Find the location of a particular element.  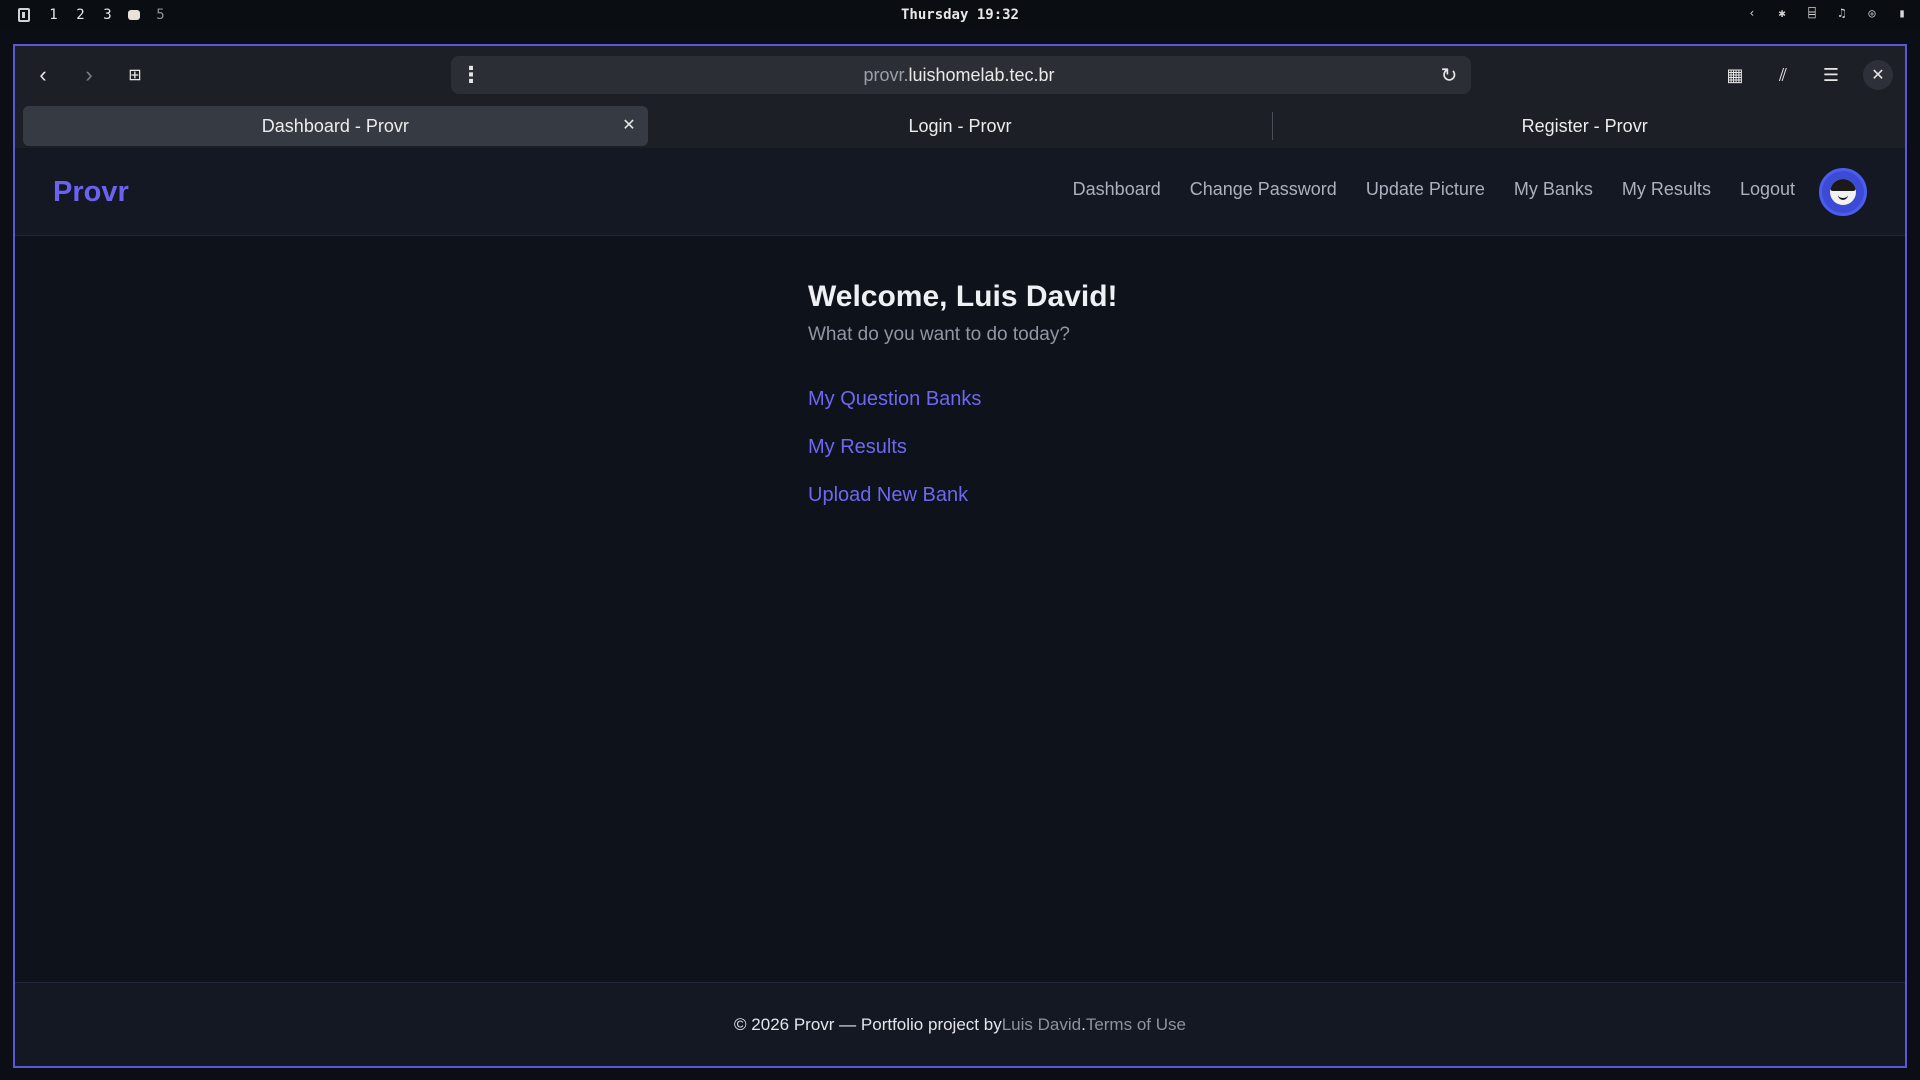

footer-text: © 2026 Provr — Portfolio project by is located at coordinates (868, 1024).